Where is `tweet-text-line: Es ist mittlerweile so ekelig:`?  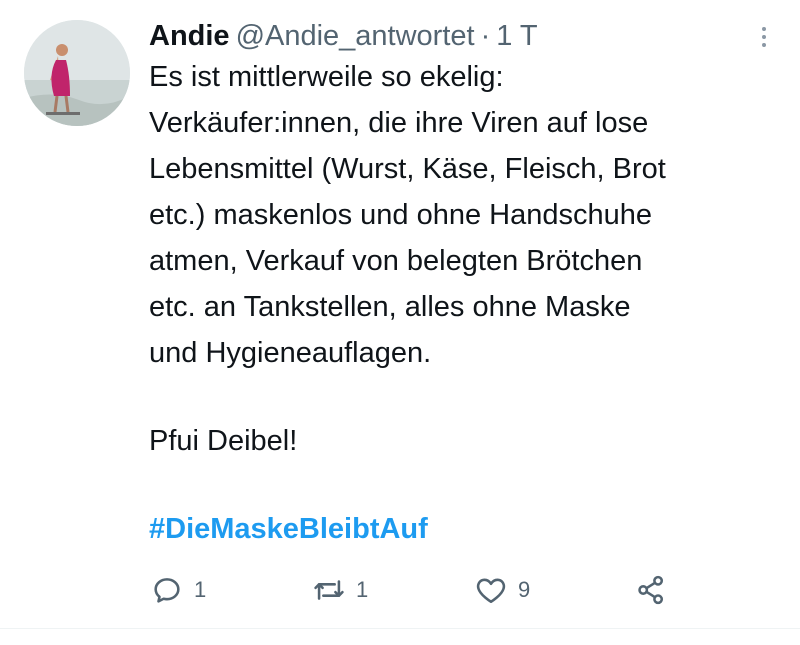 tweet-text-line: Es ist mittlerweile so ekelig: is located at coordinates (326, 77).